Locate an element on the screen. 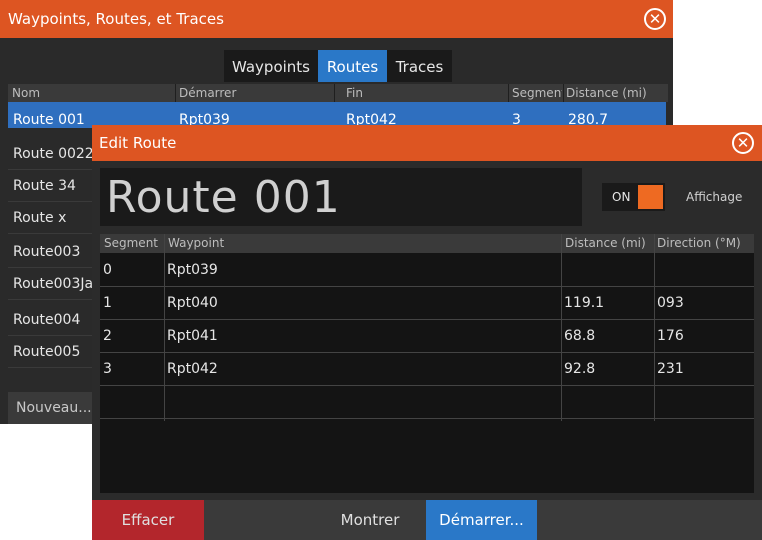  segment-cell: 1 is located at coordinates (107, 303).